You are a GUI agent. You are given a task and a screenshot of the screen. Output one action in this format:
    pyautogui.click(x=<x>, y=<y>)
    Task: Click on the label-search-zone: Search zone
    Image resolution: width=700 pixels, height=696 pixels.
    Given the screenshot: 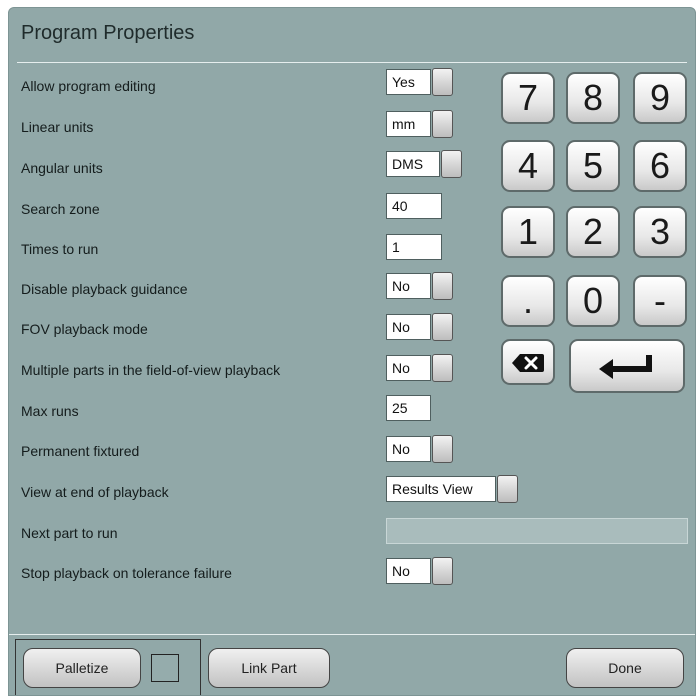 What is the action you would take?
    pyautogui.click(x=60, y=209)
    